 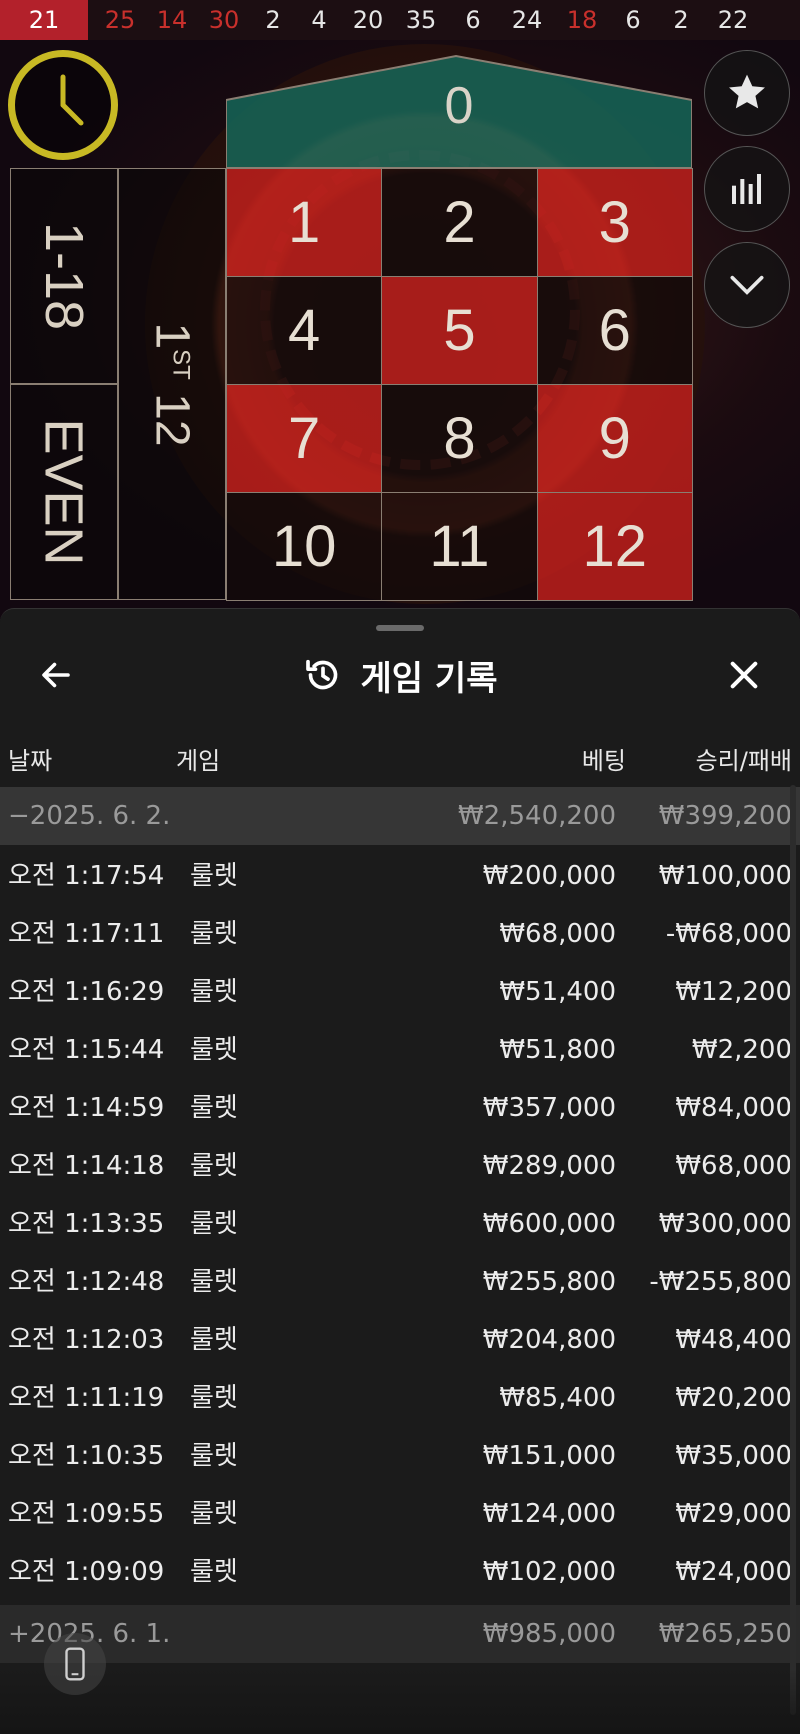 I want to click on history-row: 오전 1:10:35 룰렛 ₩151,000 ₩35,000, so click(x=400, y=1456).